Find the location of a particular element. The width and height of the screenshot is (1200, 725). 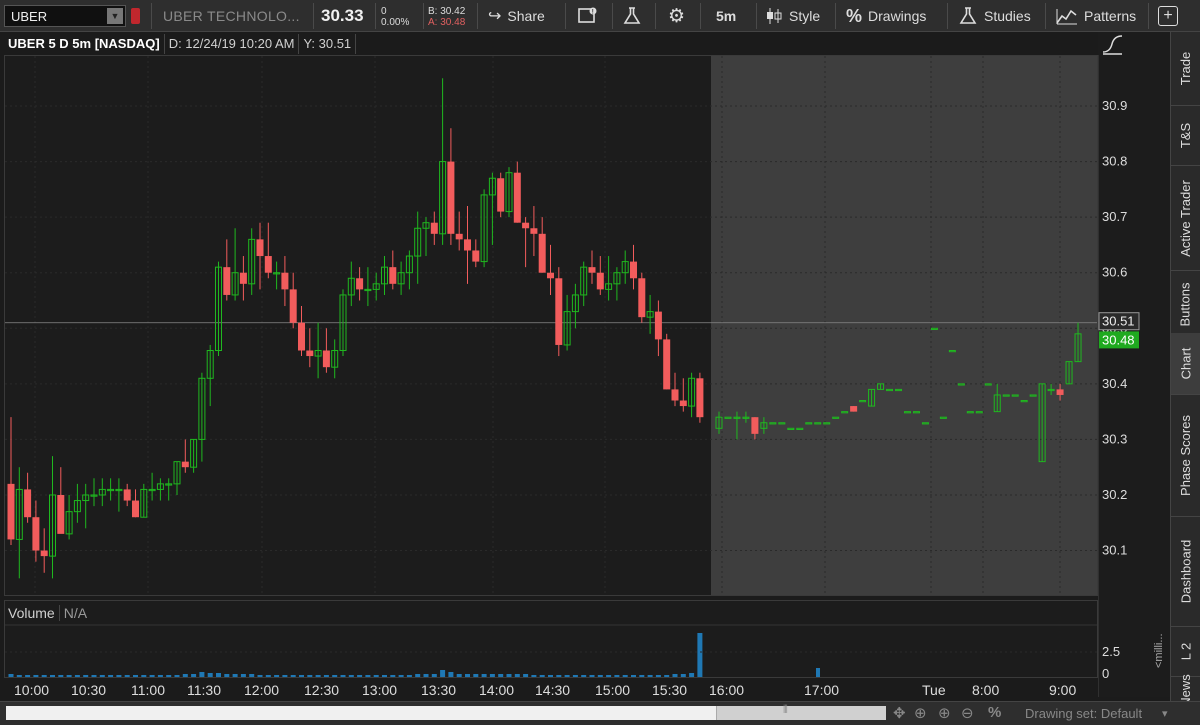

zoom-out-icon: ⊖ is located at coordinates (967, 713).